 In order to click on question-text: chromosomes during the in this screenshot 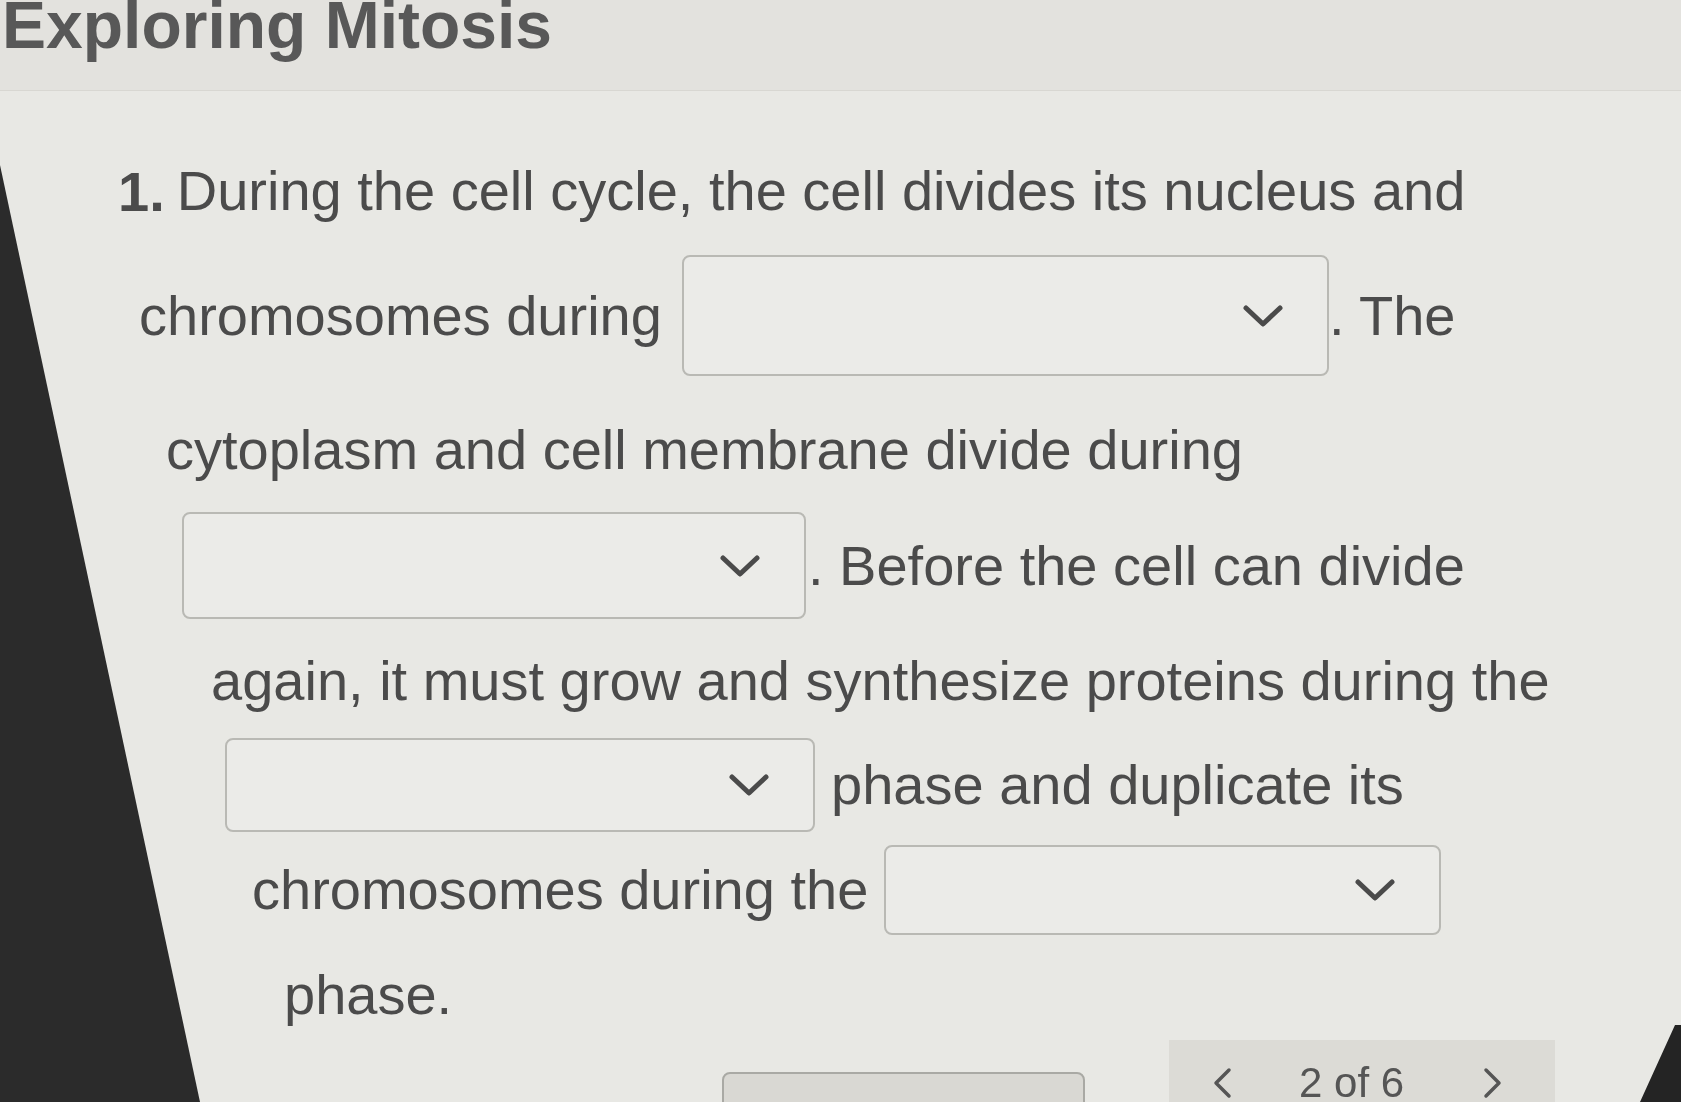, I will do `click(560, 890)`.